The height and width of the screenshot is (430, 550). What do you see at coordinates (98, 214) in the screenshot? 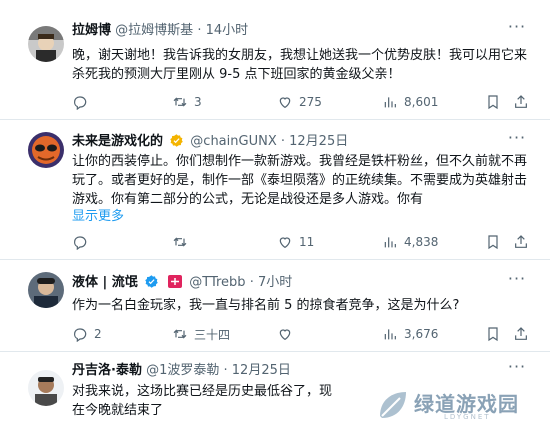
I see `show-more-link: 显示更多` at bounding box center [98, 214].